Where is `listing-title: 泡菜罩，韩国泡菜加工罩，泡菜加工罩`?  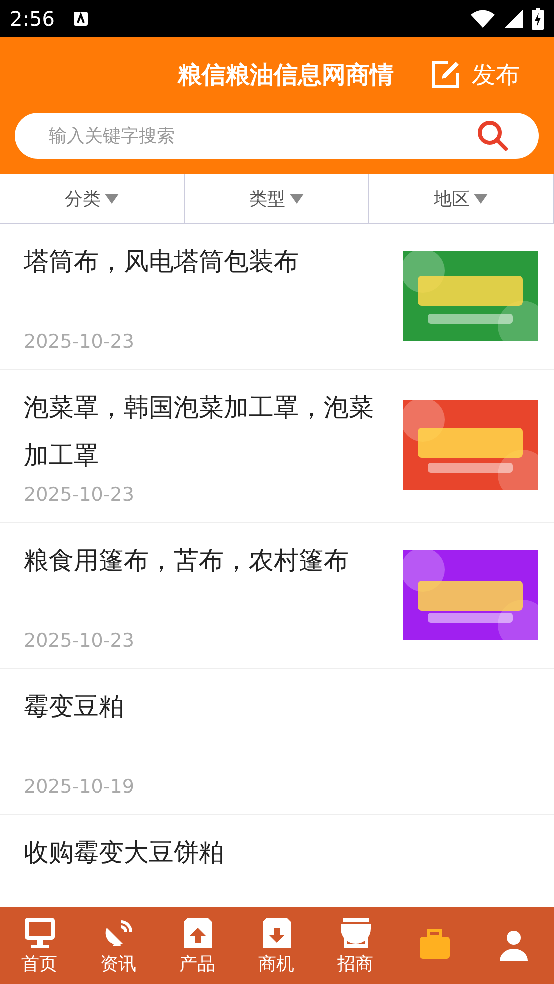
listing-title: 泡菜罩，韩国泡菜加工罩，泡菜加工罩 is located at coordinates (205, 432).